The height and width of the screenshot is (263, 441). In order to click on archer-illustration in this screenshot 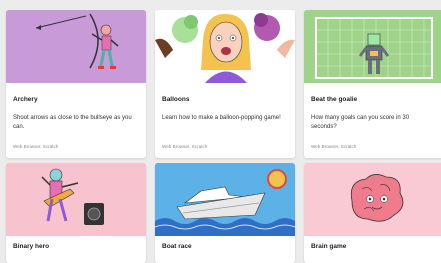, I will do `click(76, 46)`.